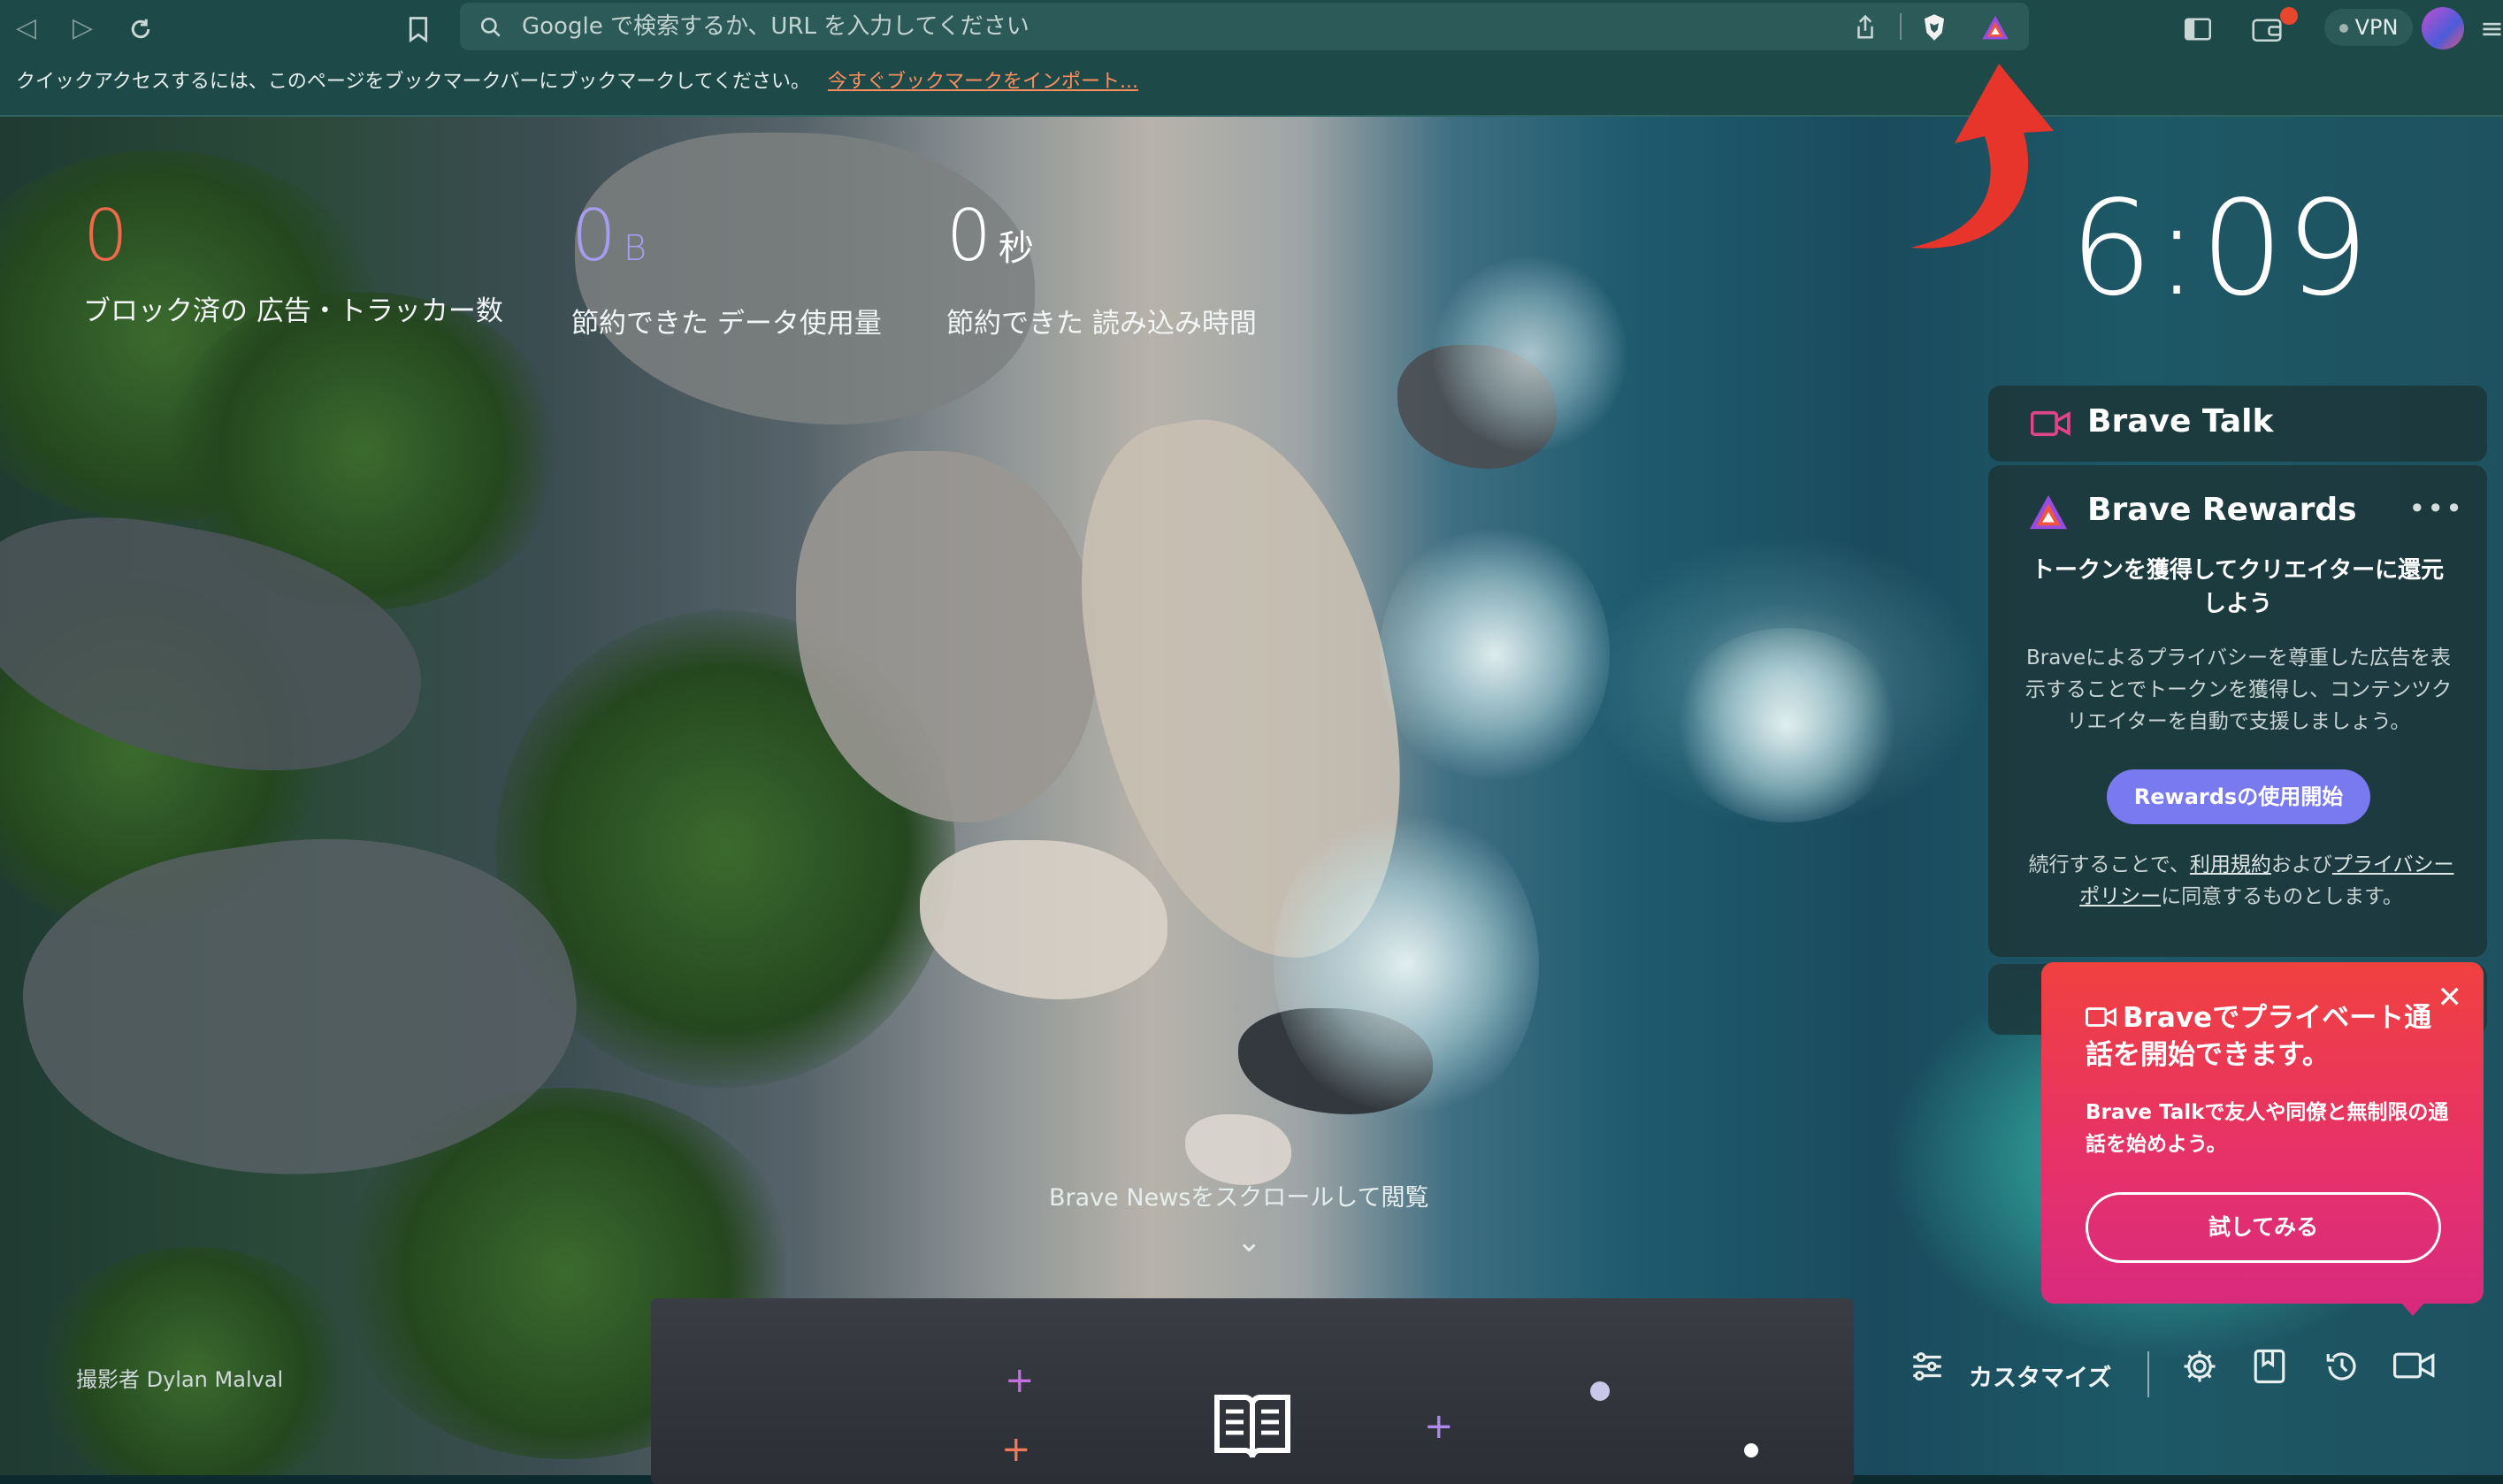 This screenshot has height=1484, width=2503. I want to click on start-rewards-button: Rewardsの使用開始, so click(2238, 796).